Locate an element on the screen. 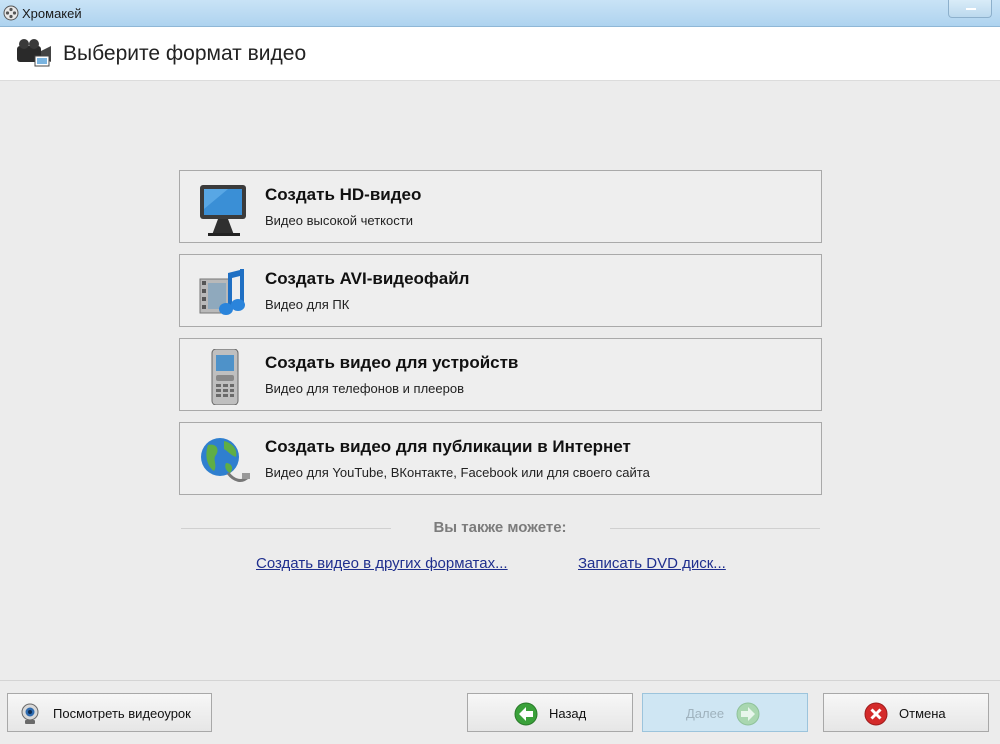  also-can-label: Вы также можете: is located at coordinates (500, 527).